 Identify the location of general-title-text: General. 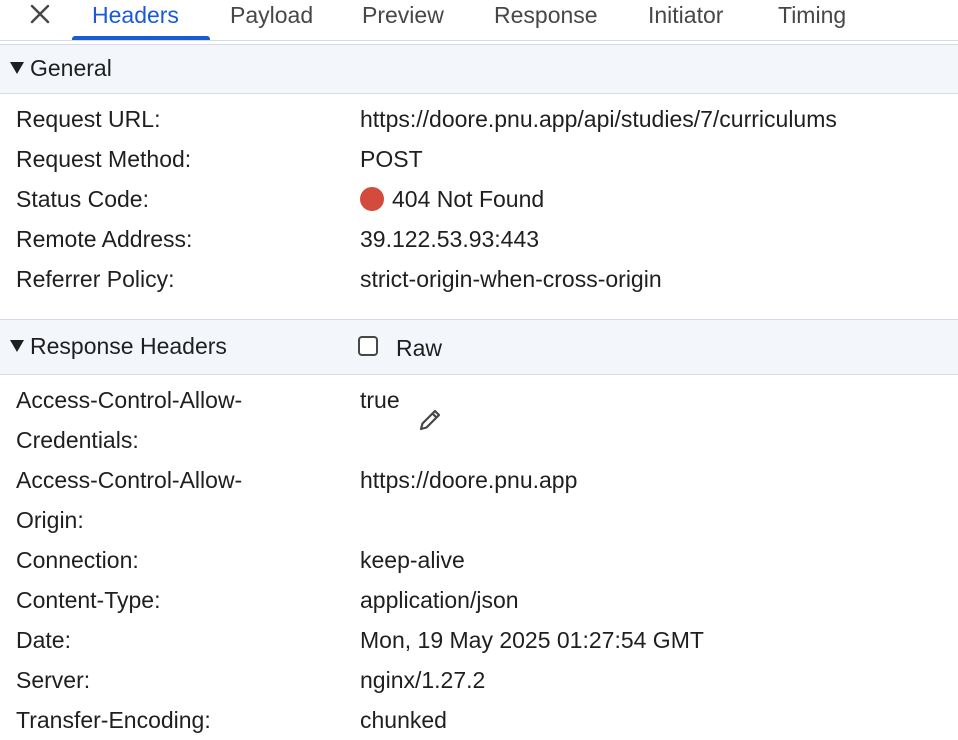
(71, 68).